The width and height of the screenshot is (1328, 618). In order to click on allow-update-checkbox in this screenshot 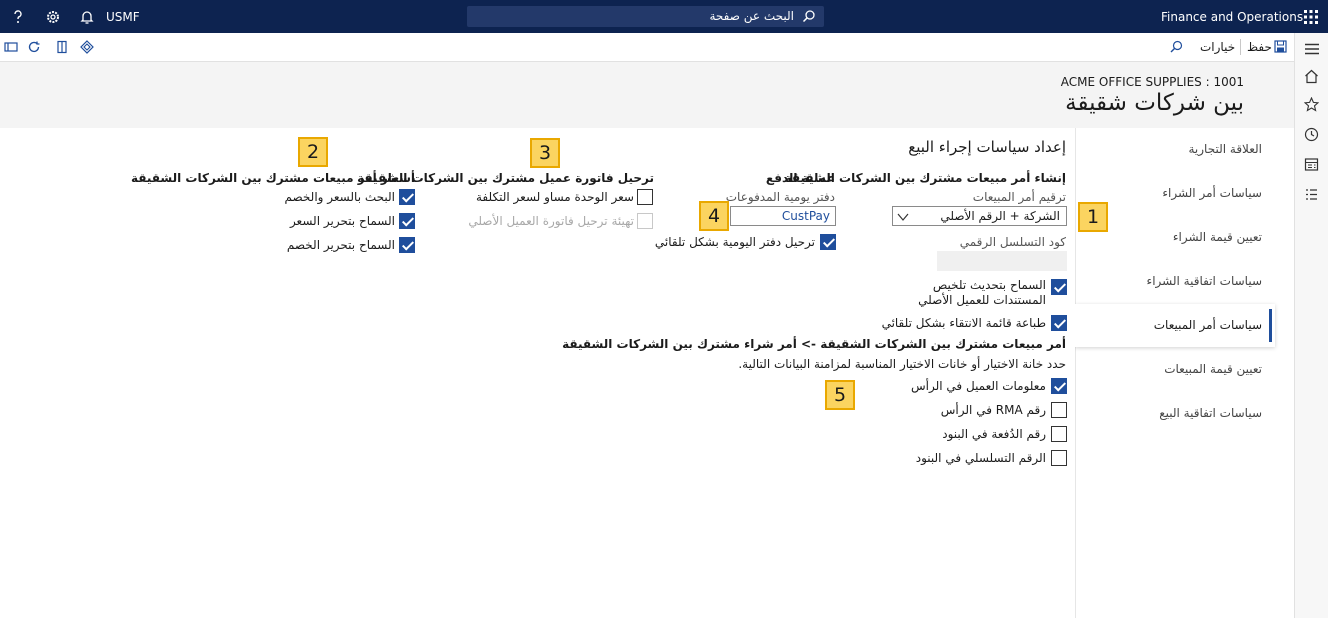, I will do `click(1059, 287)`.